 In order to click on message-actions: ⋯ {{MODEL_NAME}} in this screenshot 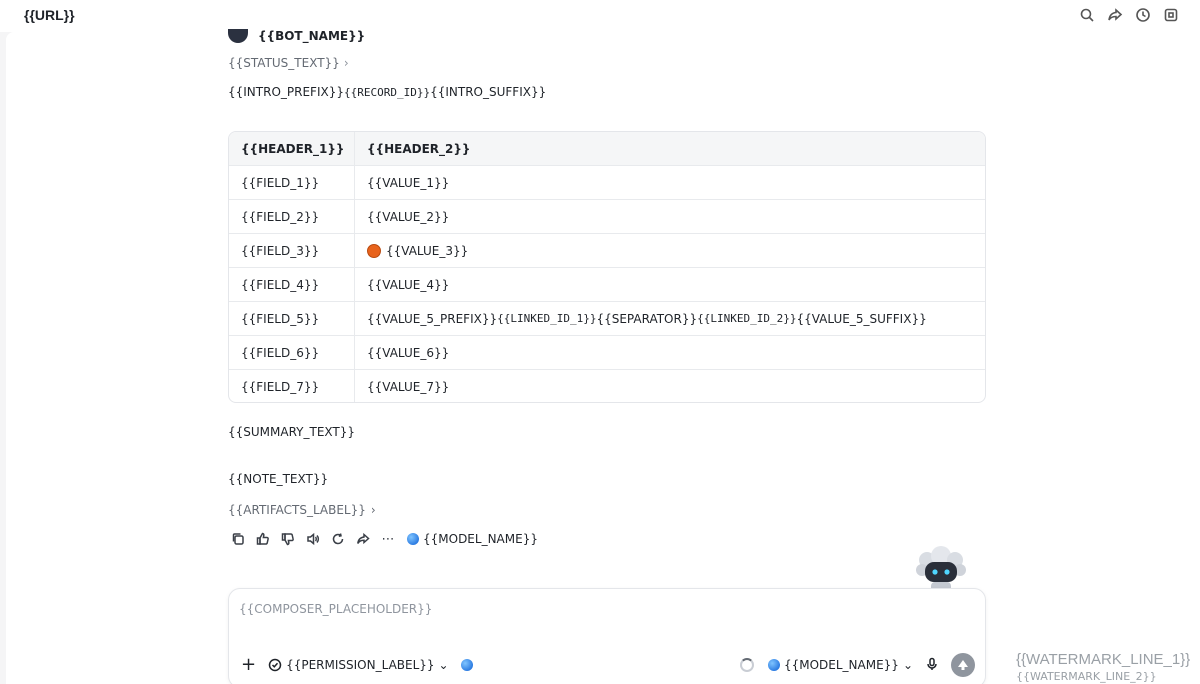, I will do `click(384, 539)`.